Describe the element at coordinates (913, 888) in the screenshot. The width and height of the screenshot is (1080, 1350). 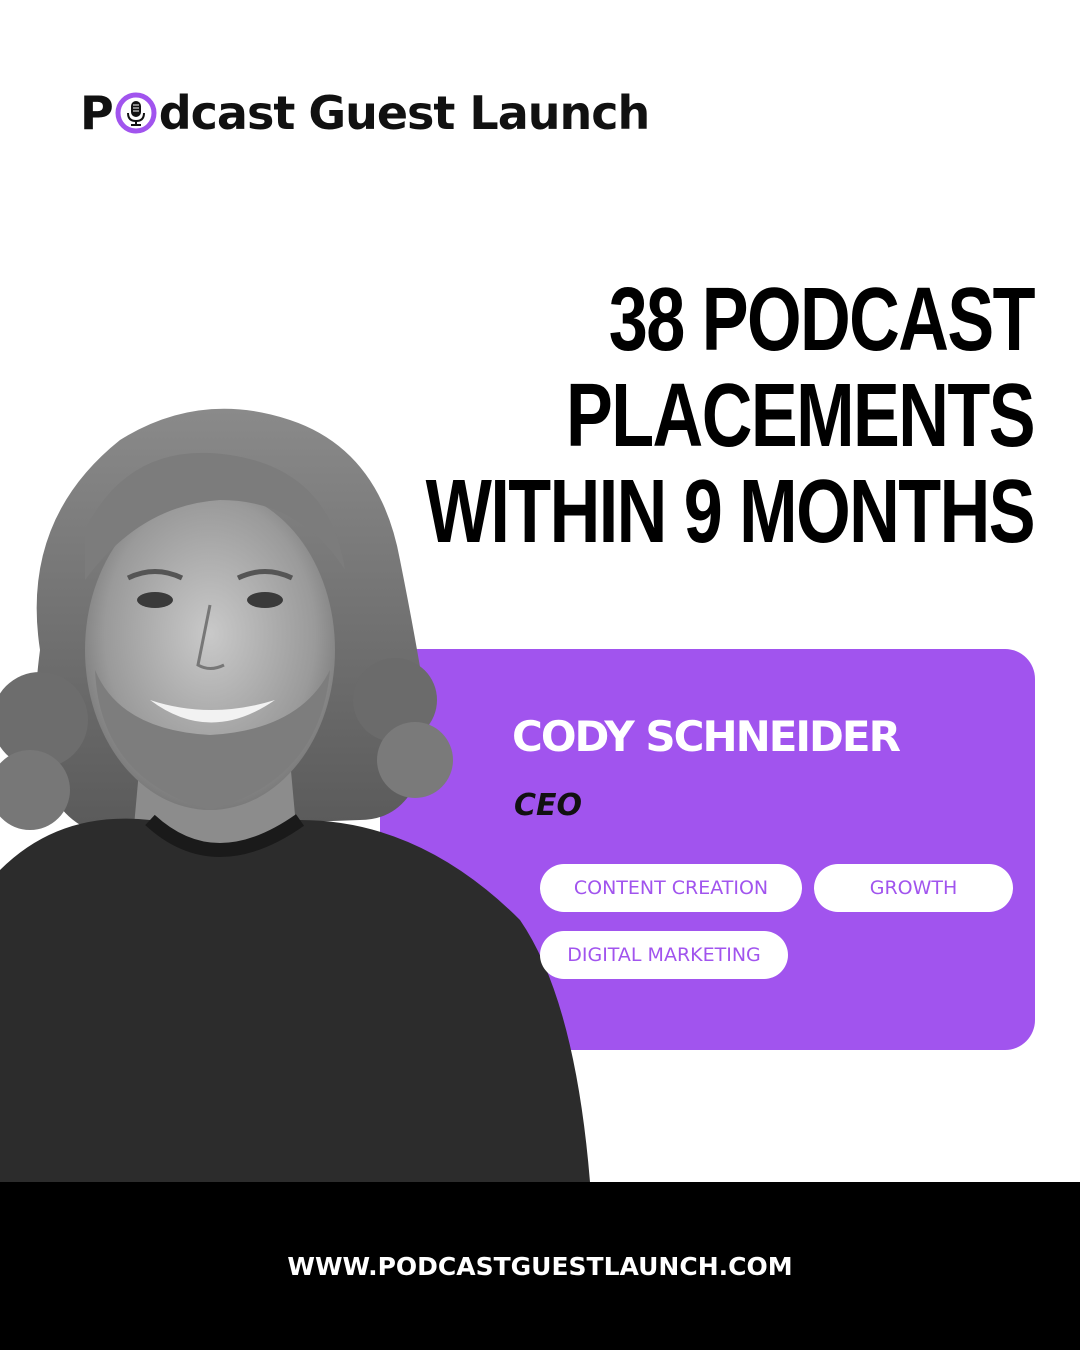
I see `tag-growth: GROWTH` at that location.